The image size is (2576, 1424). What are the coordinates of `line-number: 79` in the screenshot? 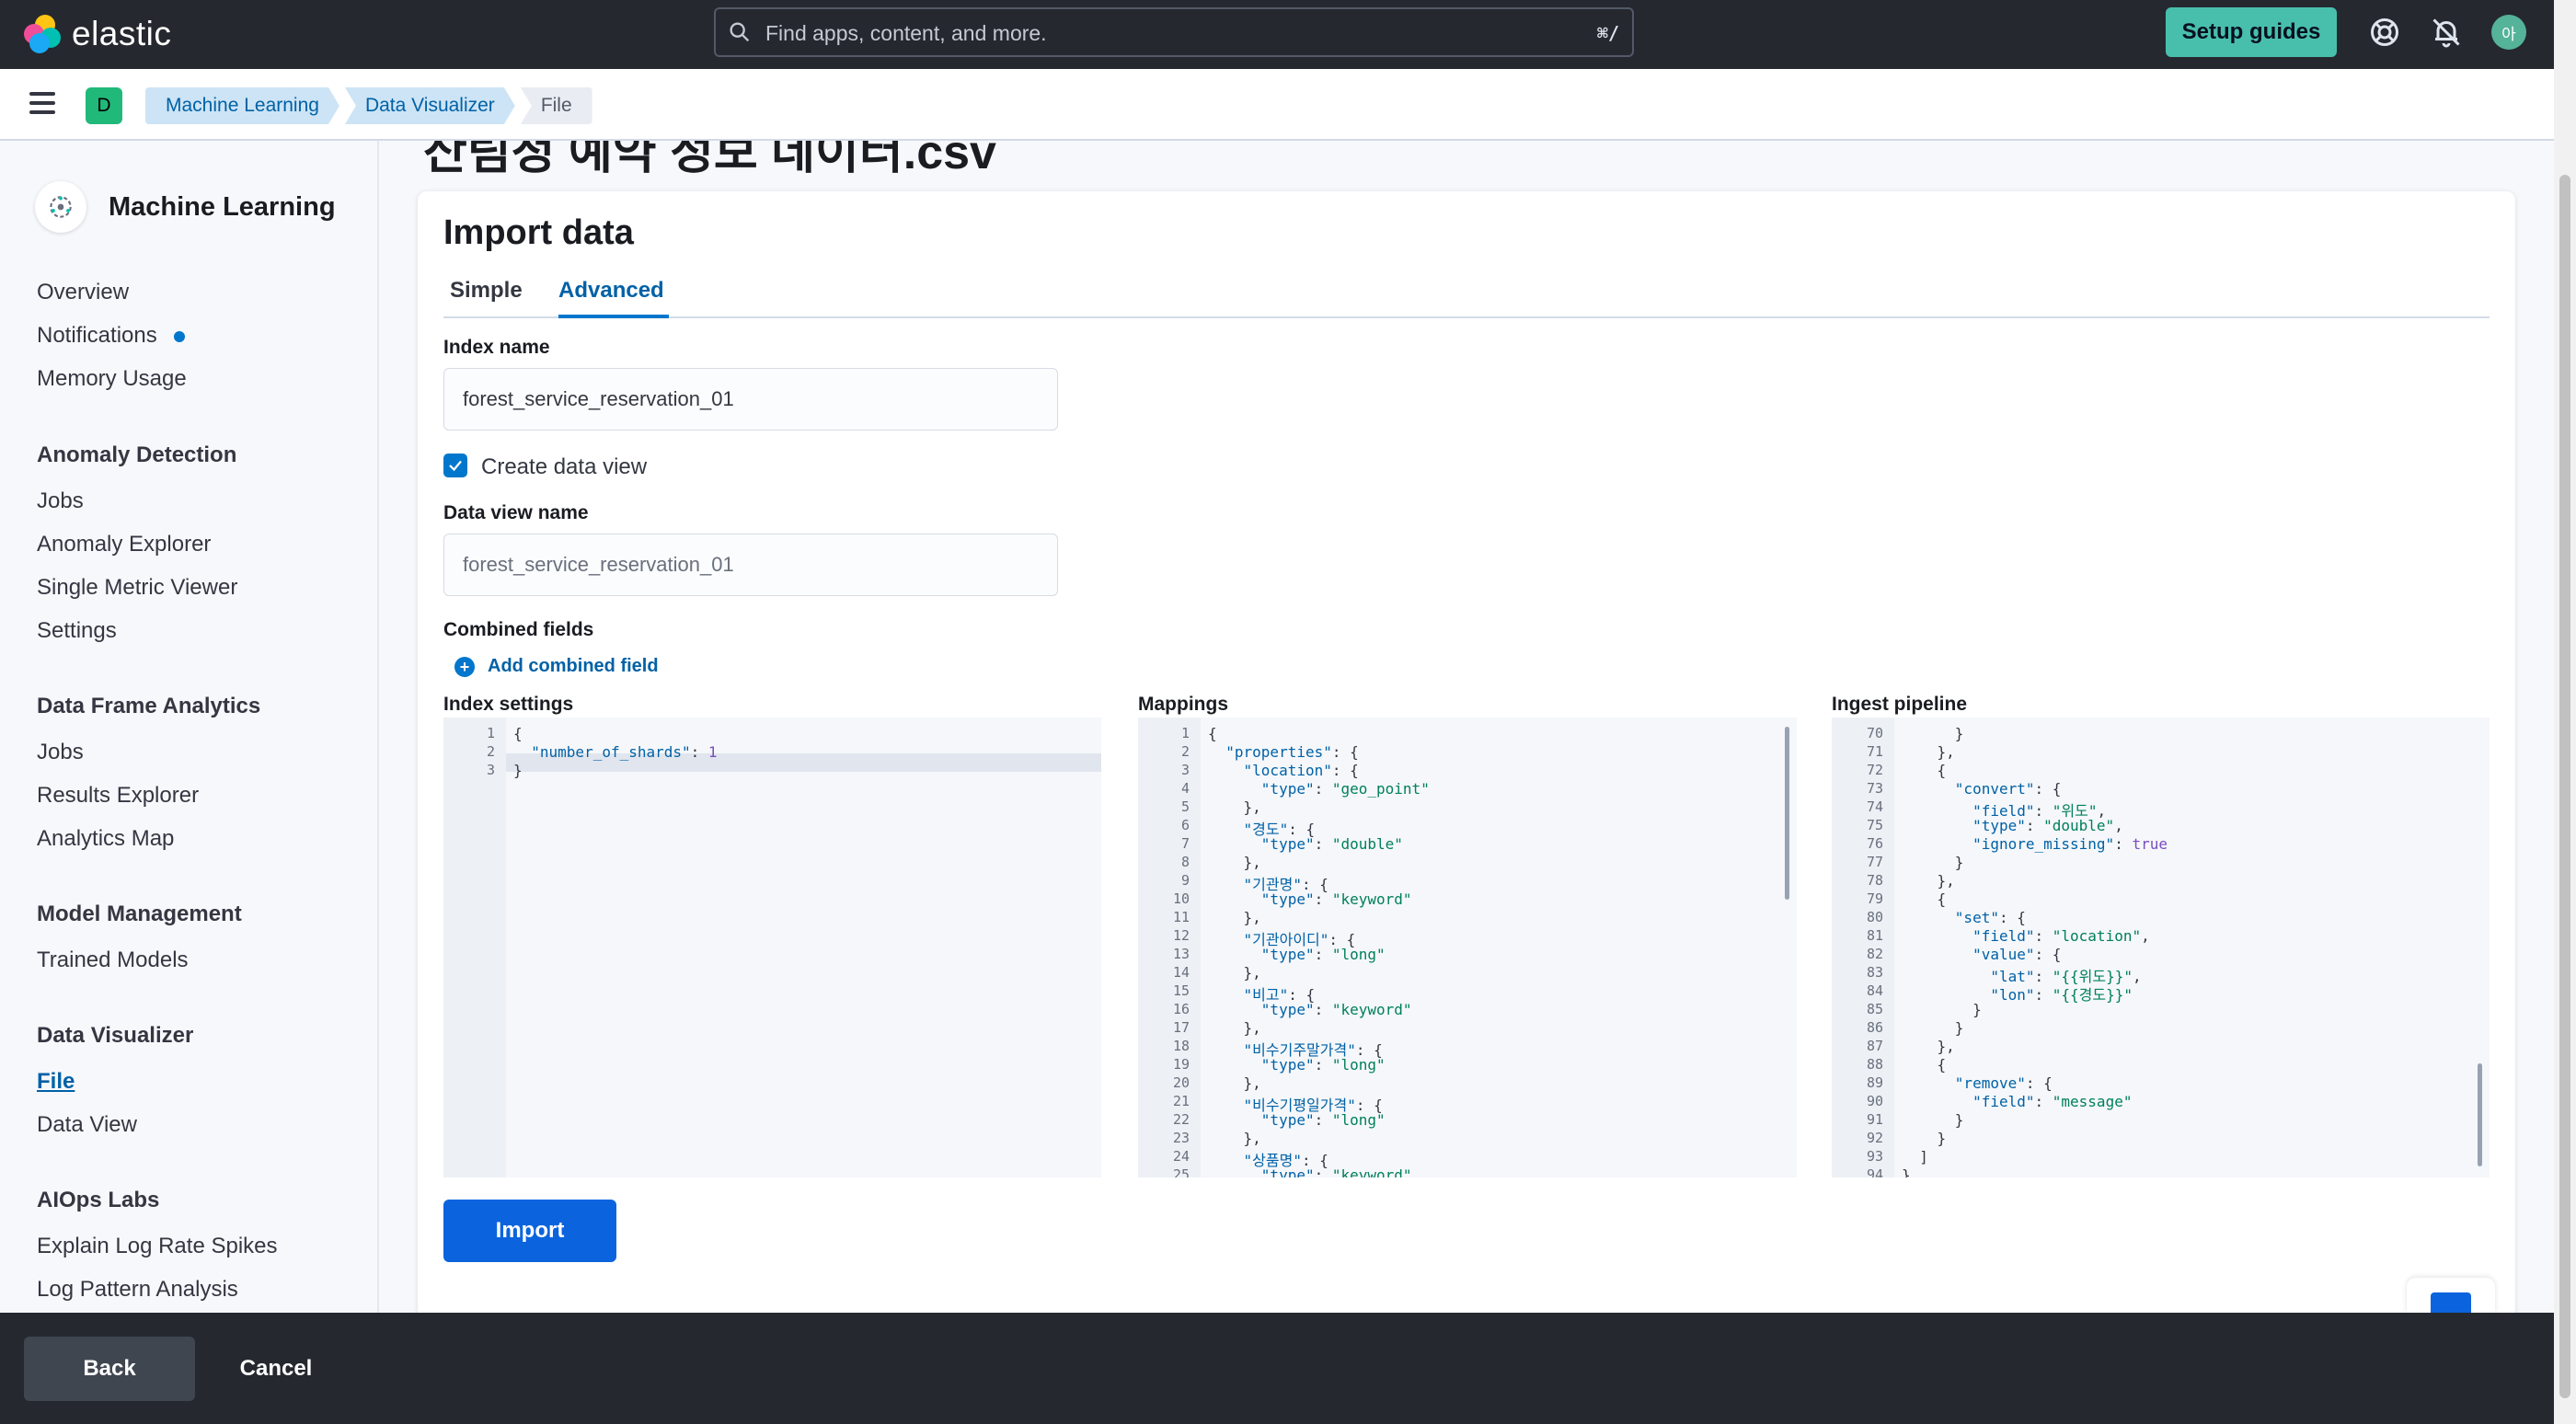 It's located at (1874, 898).